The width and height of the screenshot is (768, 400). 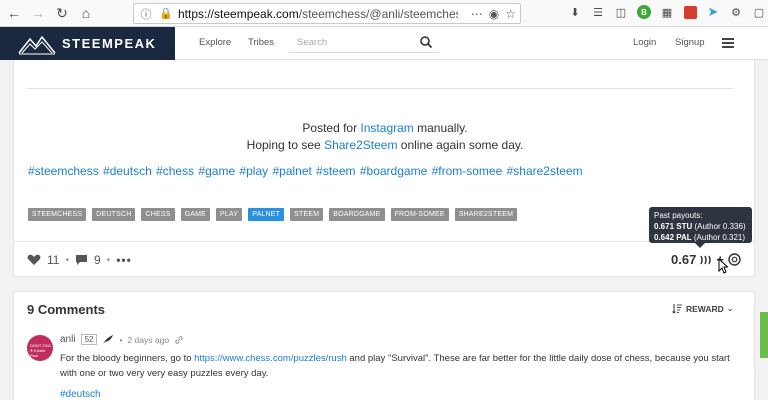 I want to click on vote-count: 11, so click(x=53, y=260).